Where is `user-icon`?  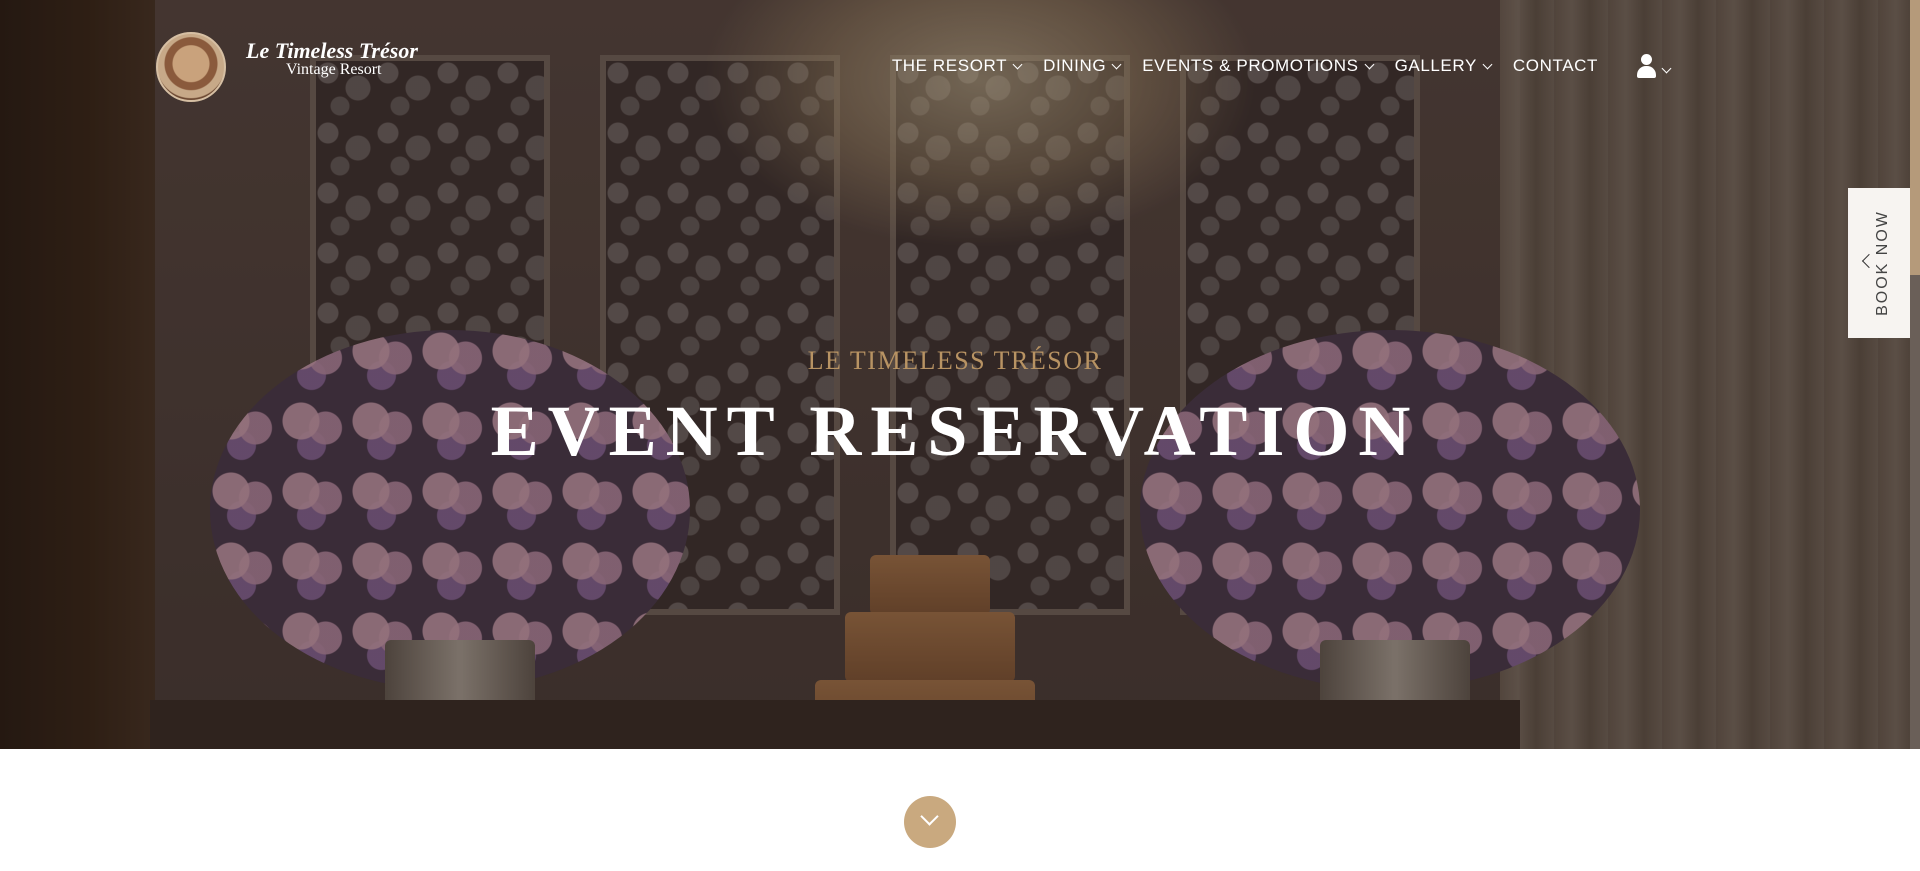
user-icon is located at coordinates (1646, 66).